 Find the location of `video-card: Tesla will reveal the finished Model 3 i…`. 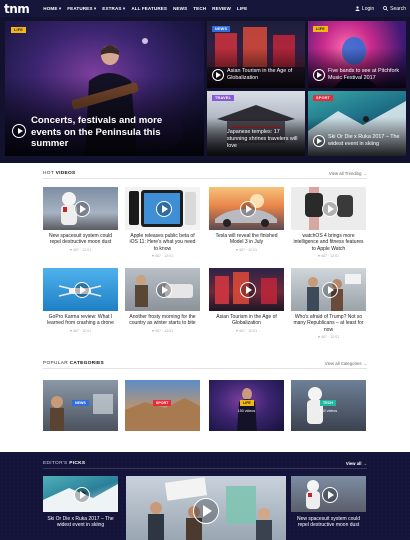

video-card: Tesla will reveal the finished Model 3 i… is located at coordinates (246, 219).